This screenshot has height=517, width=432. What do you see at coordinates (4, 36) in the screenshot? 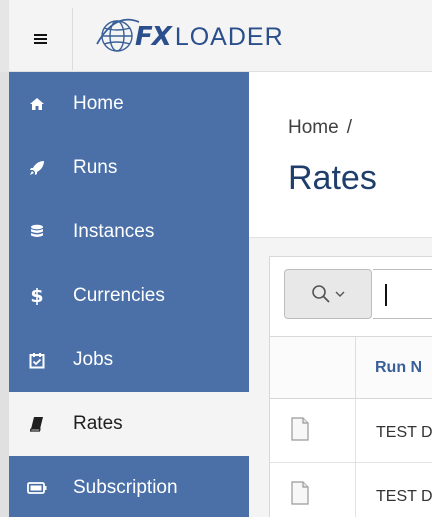
I see `left-edge` at bounding box center [4, 36].